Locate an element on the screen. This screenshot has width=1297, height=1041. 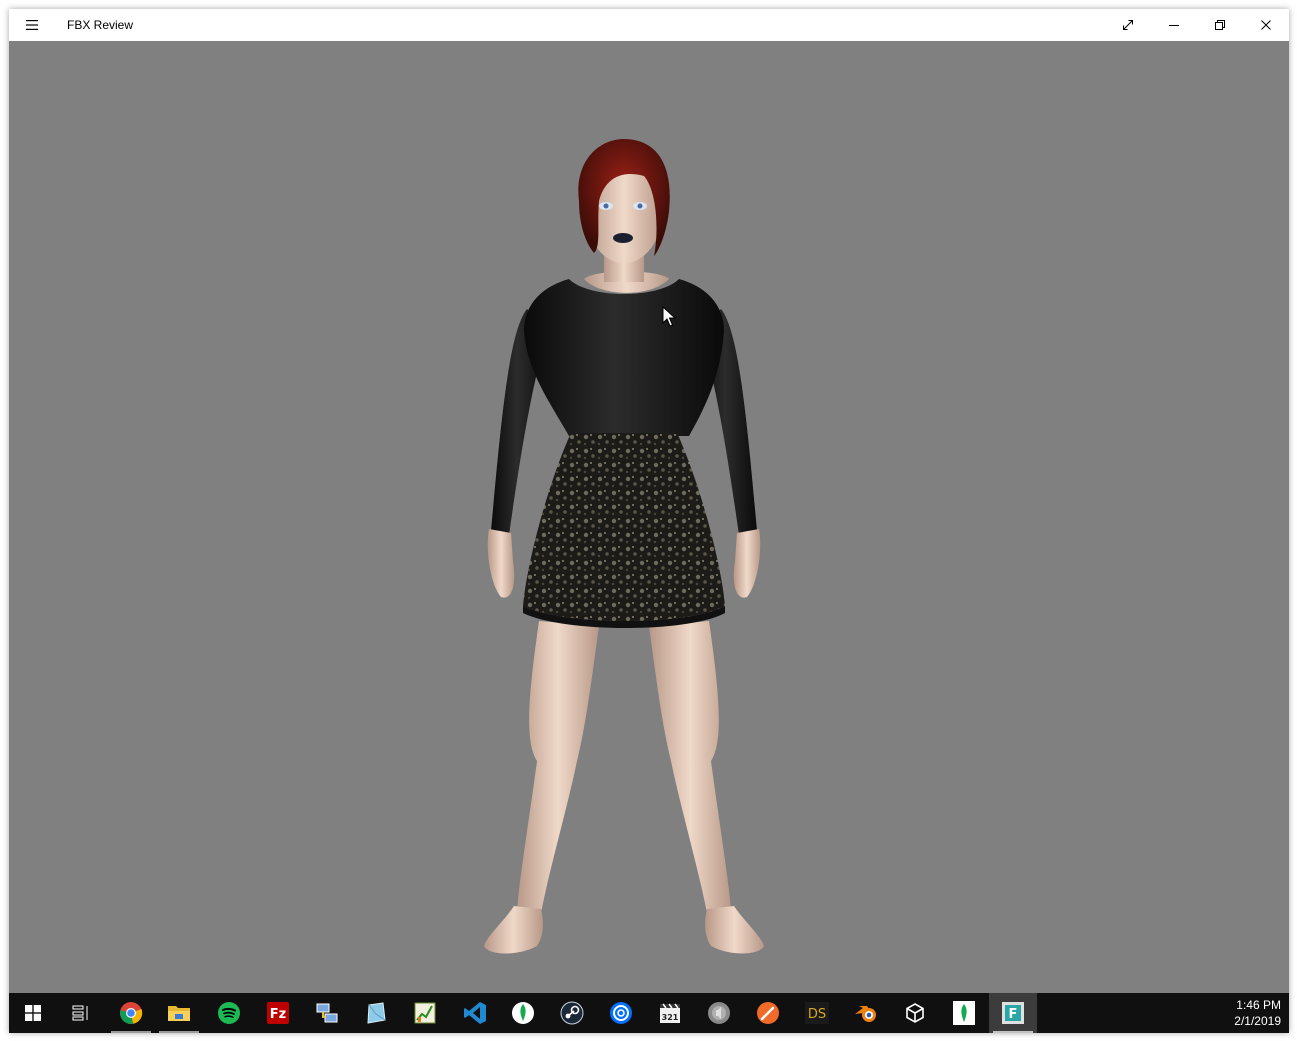
task-view-icon is located at coordinates (81, 1013).